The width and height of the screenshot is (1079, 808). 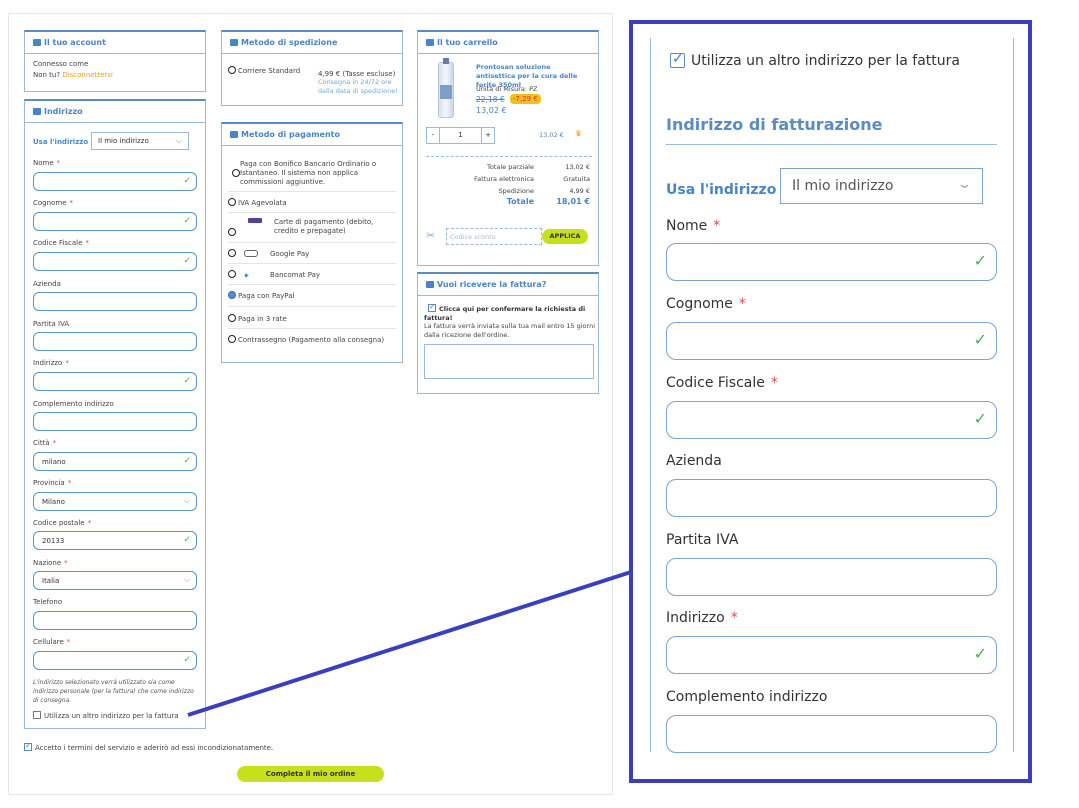 What do you see at coordinates (831, 144) in the screenshot?
I see `section-divider` at bounding box center [831, 144].